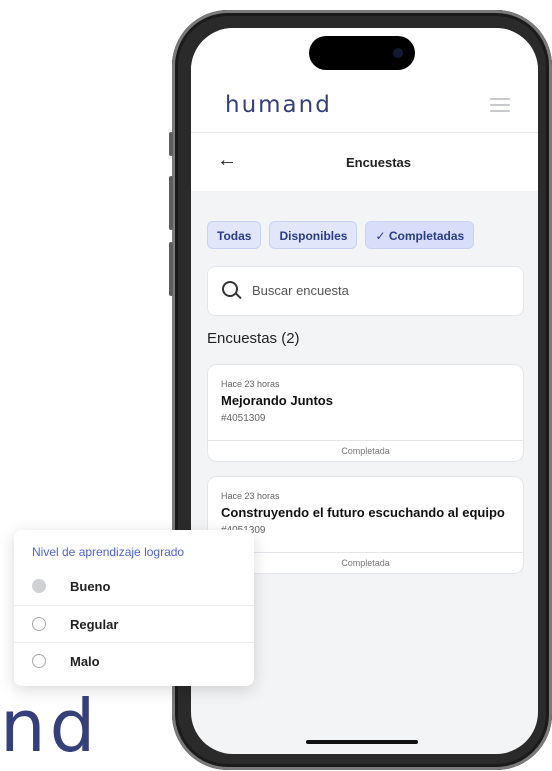 This screenshot has height=771, width=552. Describe the element at coordinates (134, 661) in the screenshot. I see `option-malo: Malo` at that location.